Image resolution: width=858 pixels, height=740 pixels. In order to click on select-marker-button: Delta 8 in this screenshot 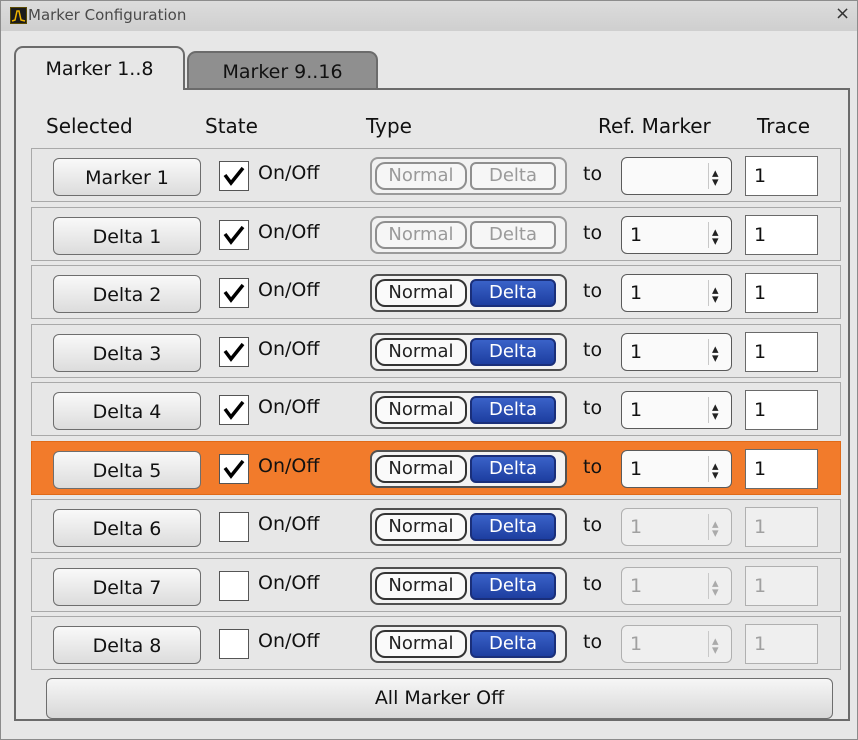, I will do `click(127, 645)`.